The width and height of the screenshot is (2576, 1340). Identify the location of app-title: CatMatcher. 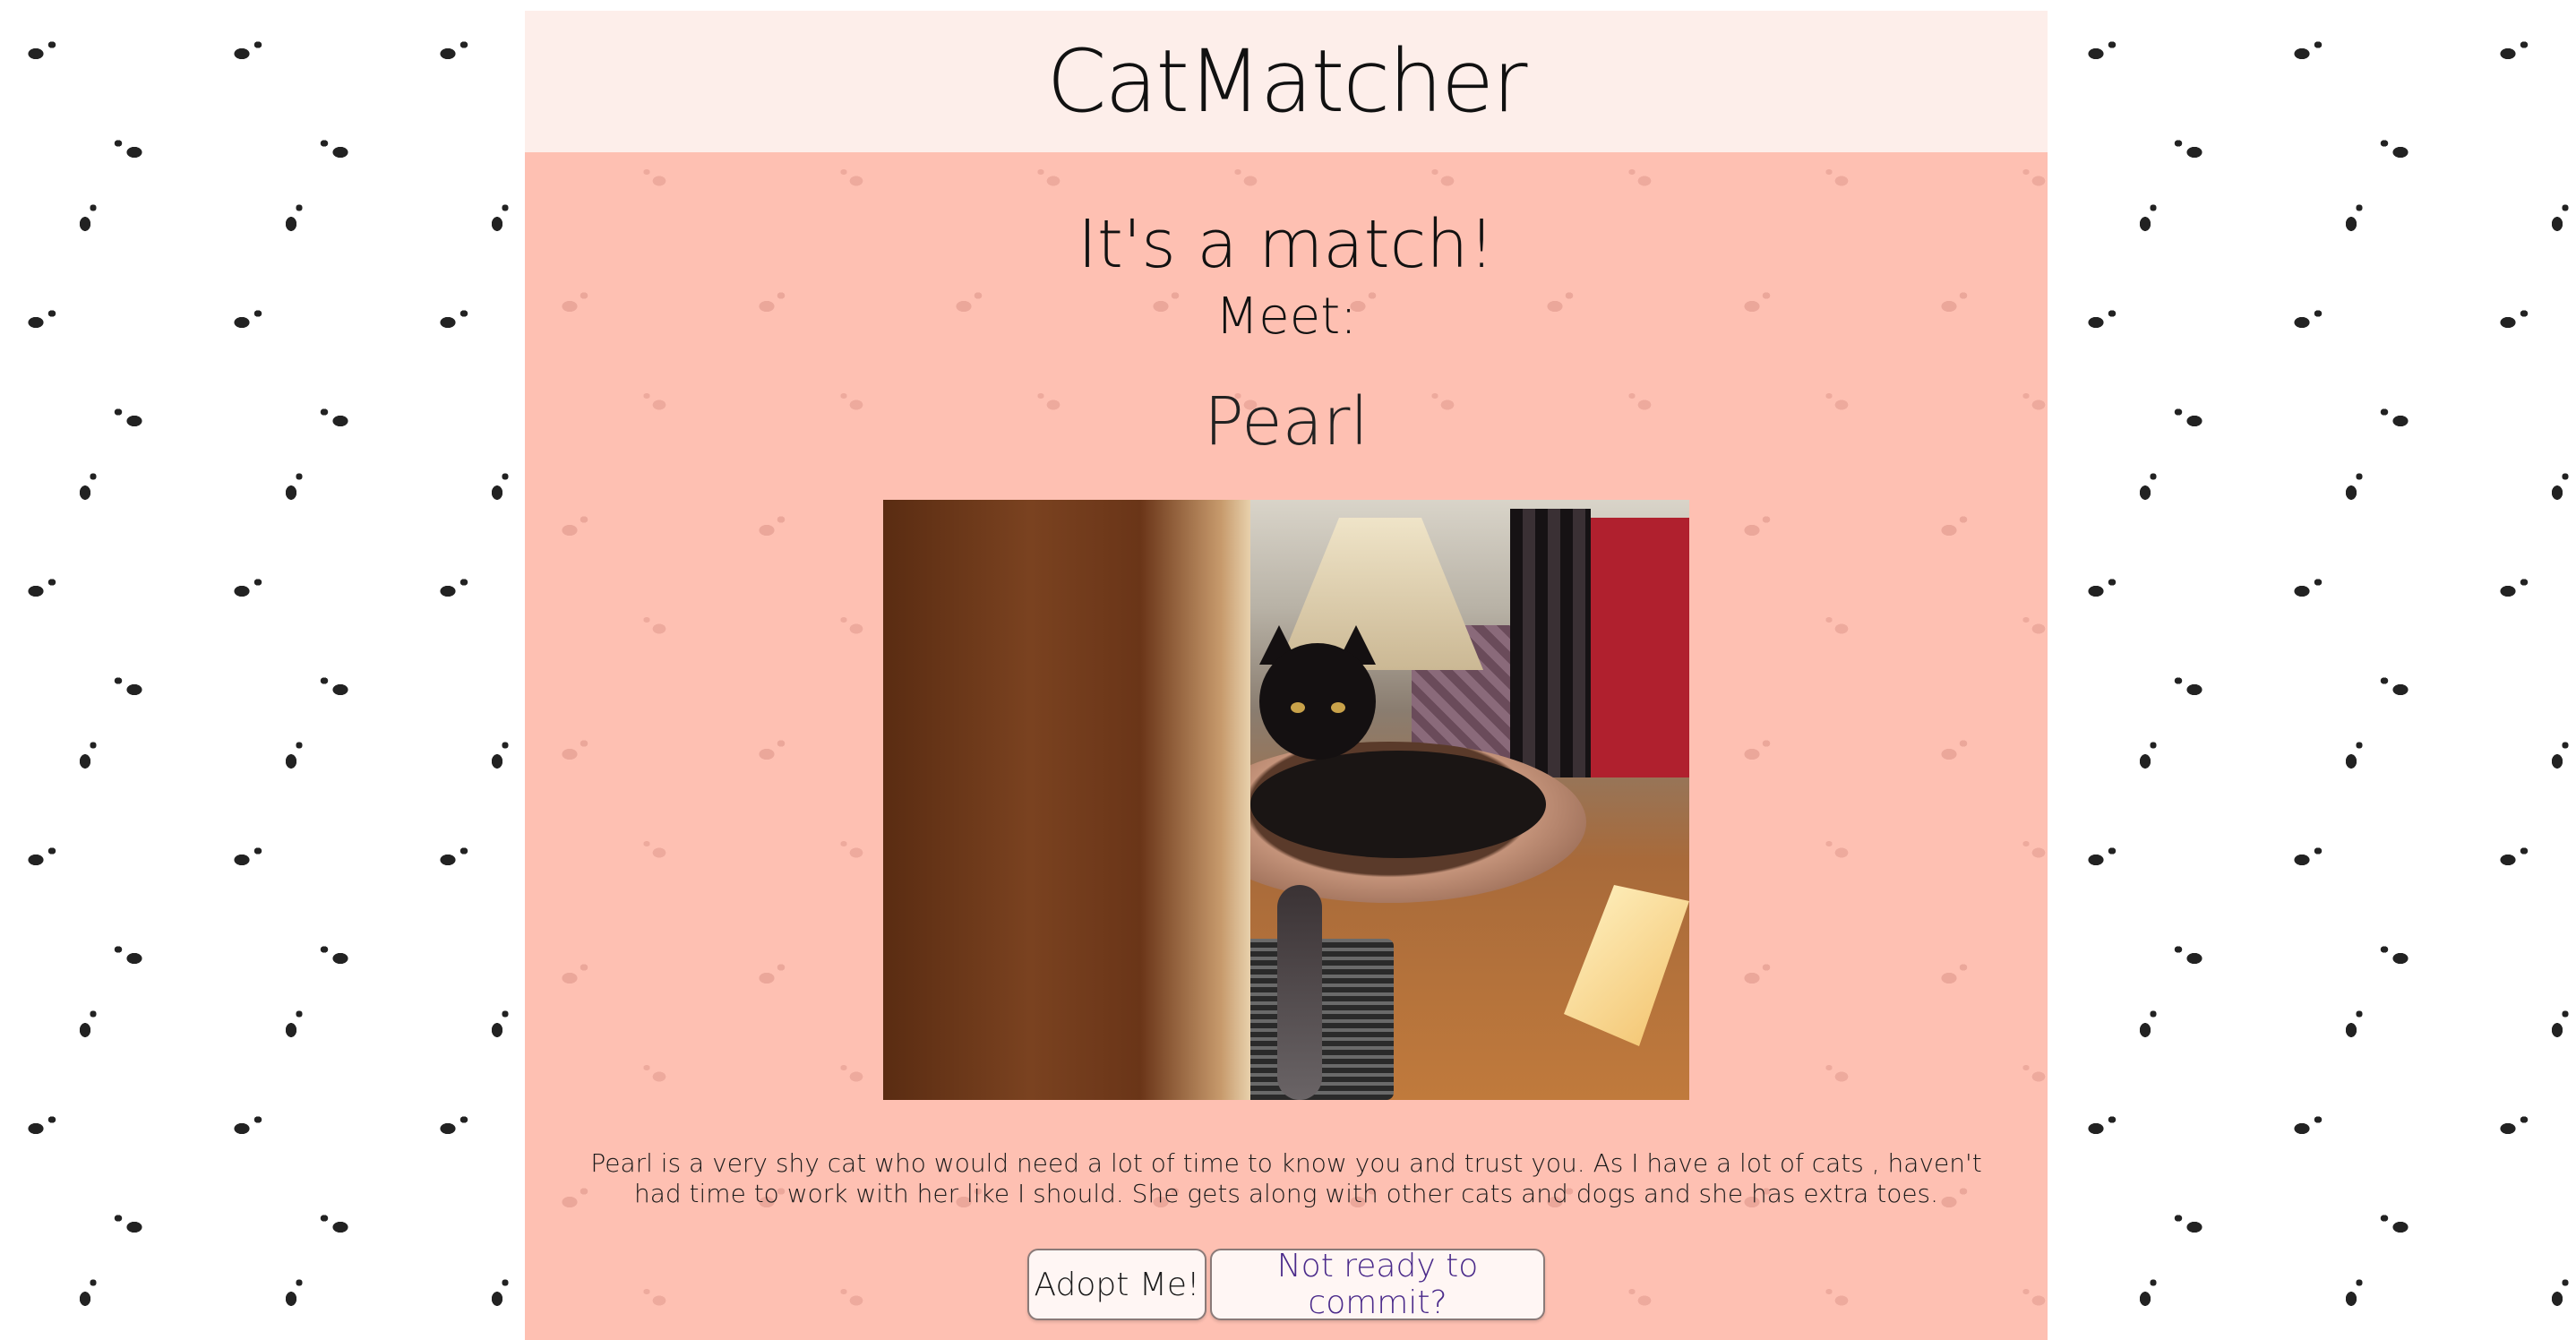
(1287, 81).